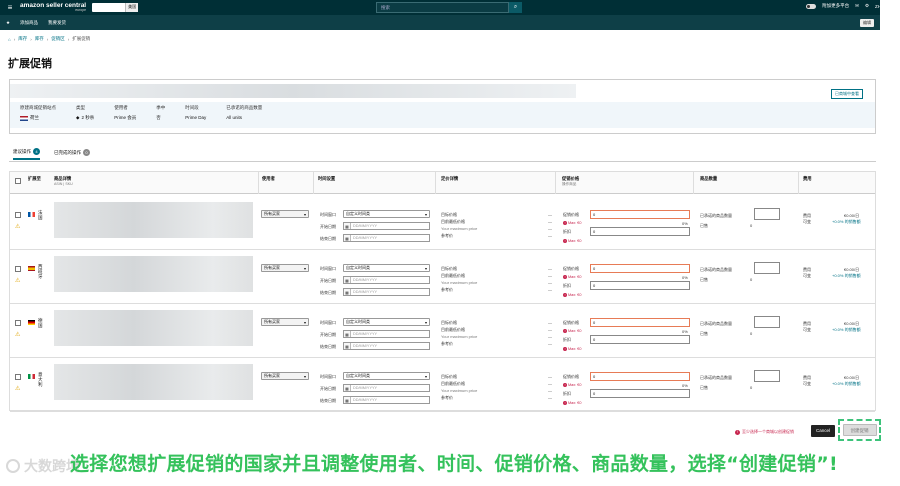  I want to click on discount-error: ! Max: €0, so click(572, 241).